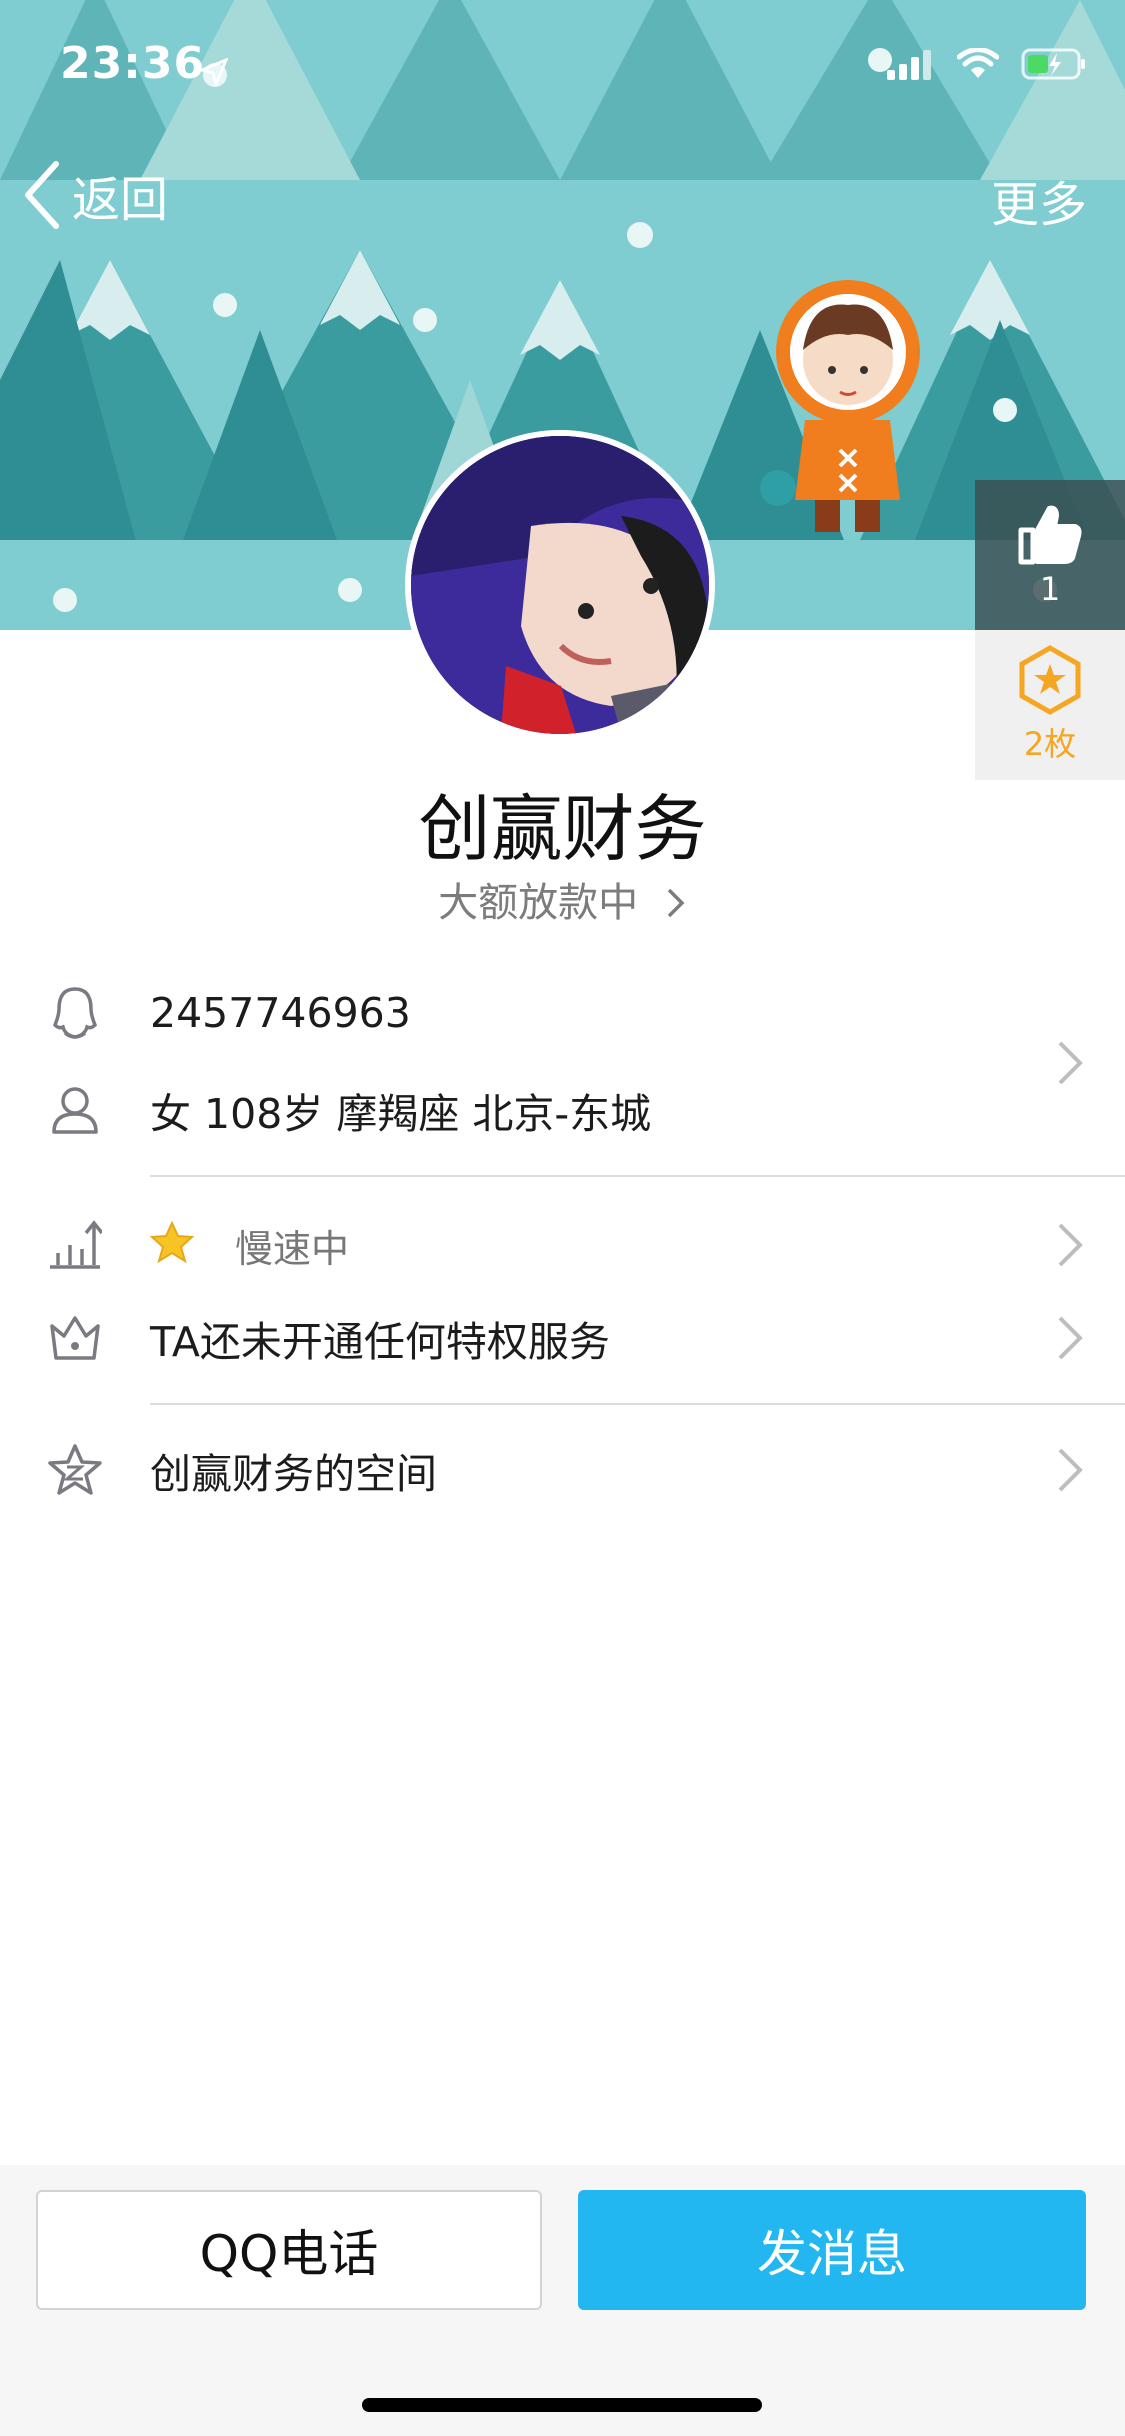 This screenshot has height=2436, width=1125. I want to click on thumbs-up-icon, so click(1050, 535).